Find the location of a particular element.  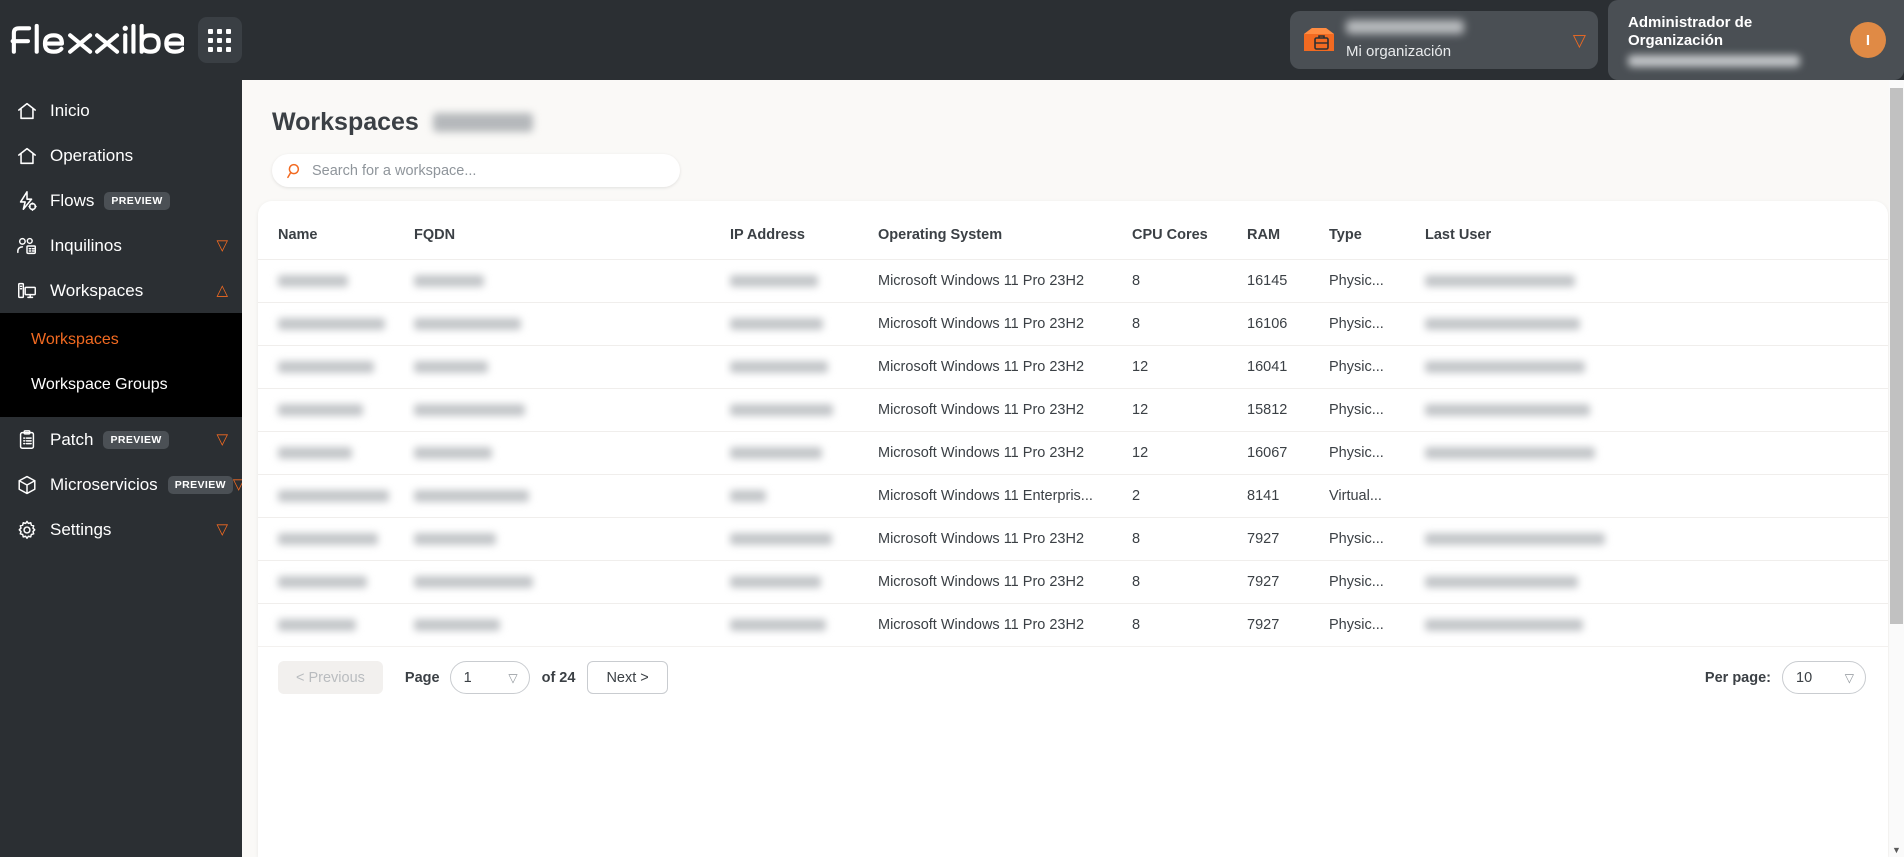

cell-ram: 16067 is located at coordinates (1282, 453).